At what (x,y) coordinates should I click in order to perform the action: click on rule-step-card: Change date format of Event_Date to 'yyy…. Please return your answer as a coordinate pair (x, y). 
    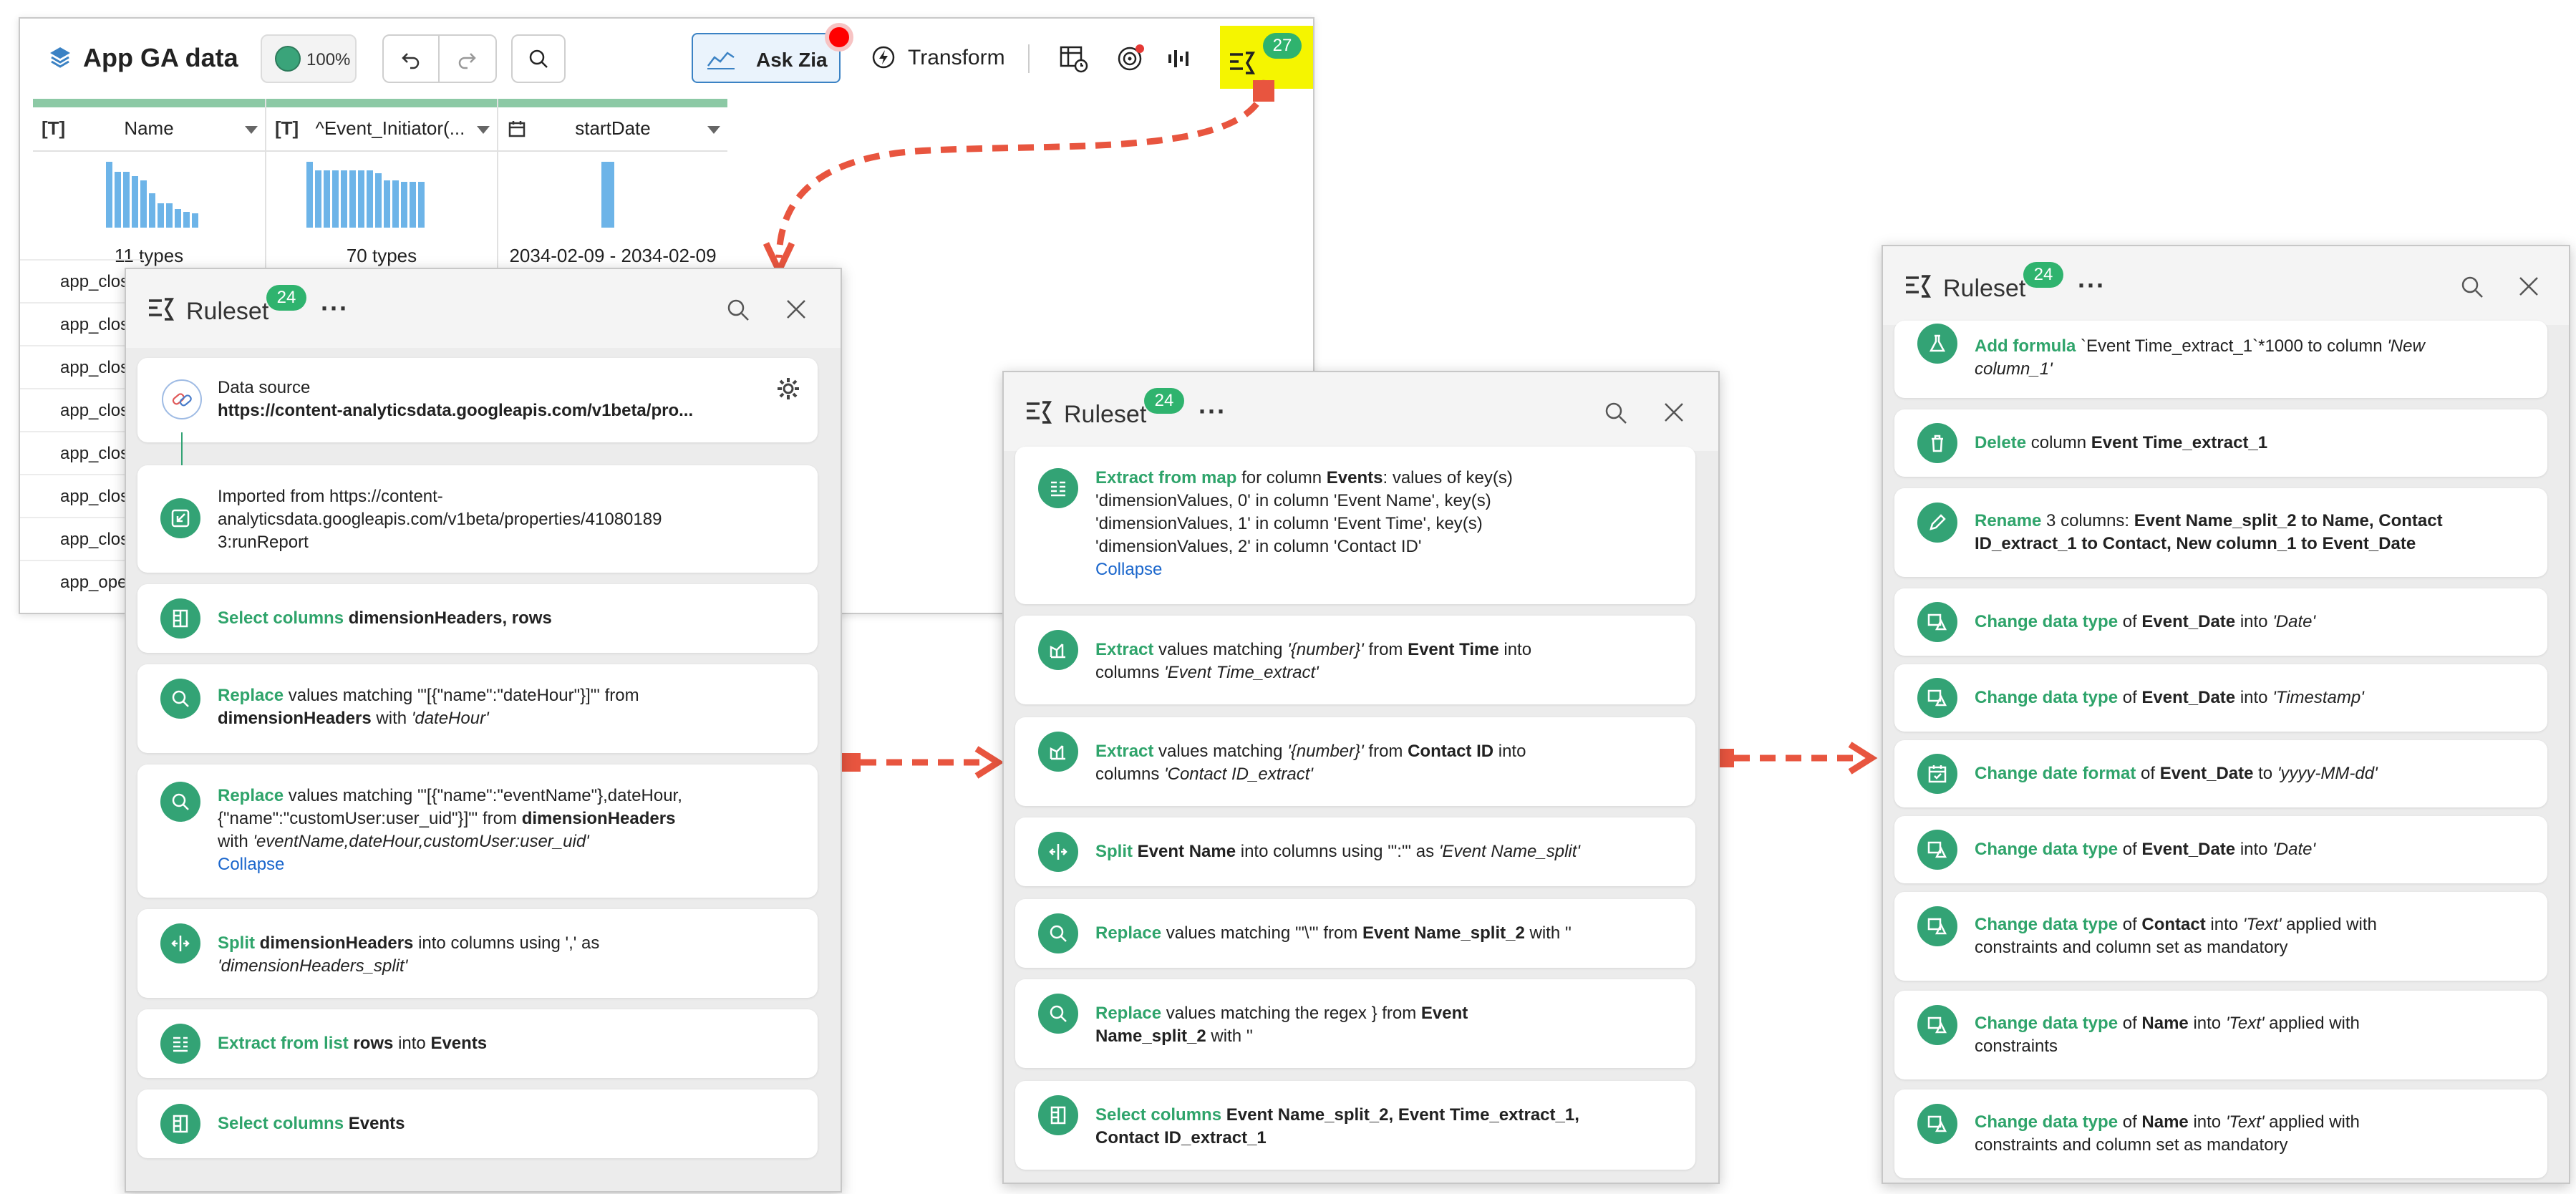
    Looking at the image, I should click on (2220, 774).